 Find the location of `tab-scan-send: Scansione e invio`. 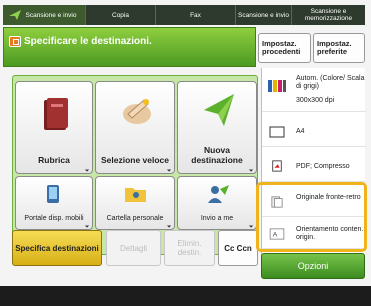

tab-scan-send: Scansione e invio is located at coordinates (44, 15).